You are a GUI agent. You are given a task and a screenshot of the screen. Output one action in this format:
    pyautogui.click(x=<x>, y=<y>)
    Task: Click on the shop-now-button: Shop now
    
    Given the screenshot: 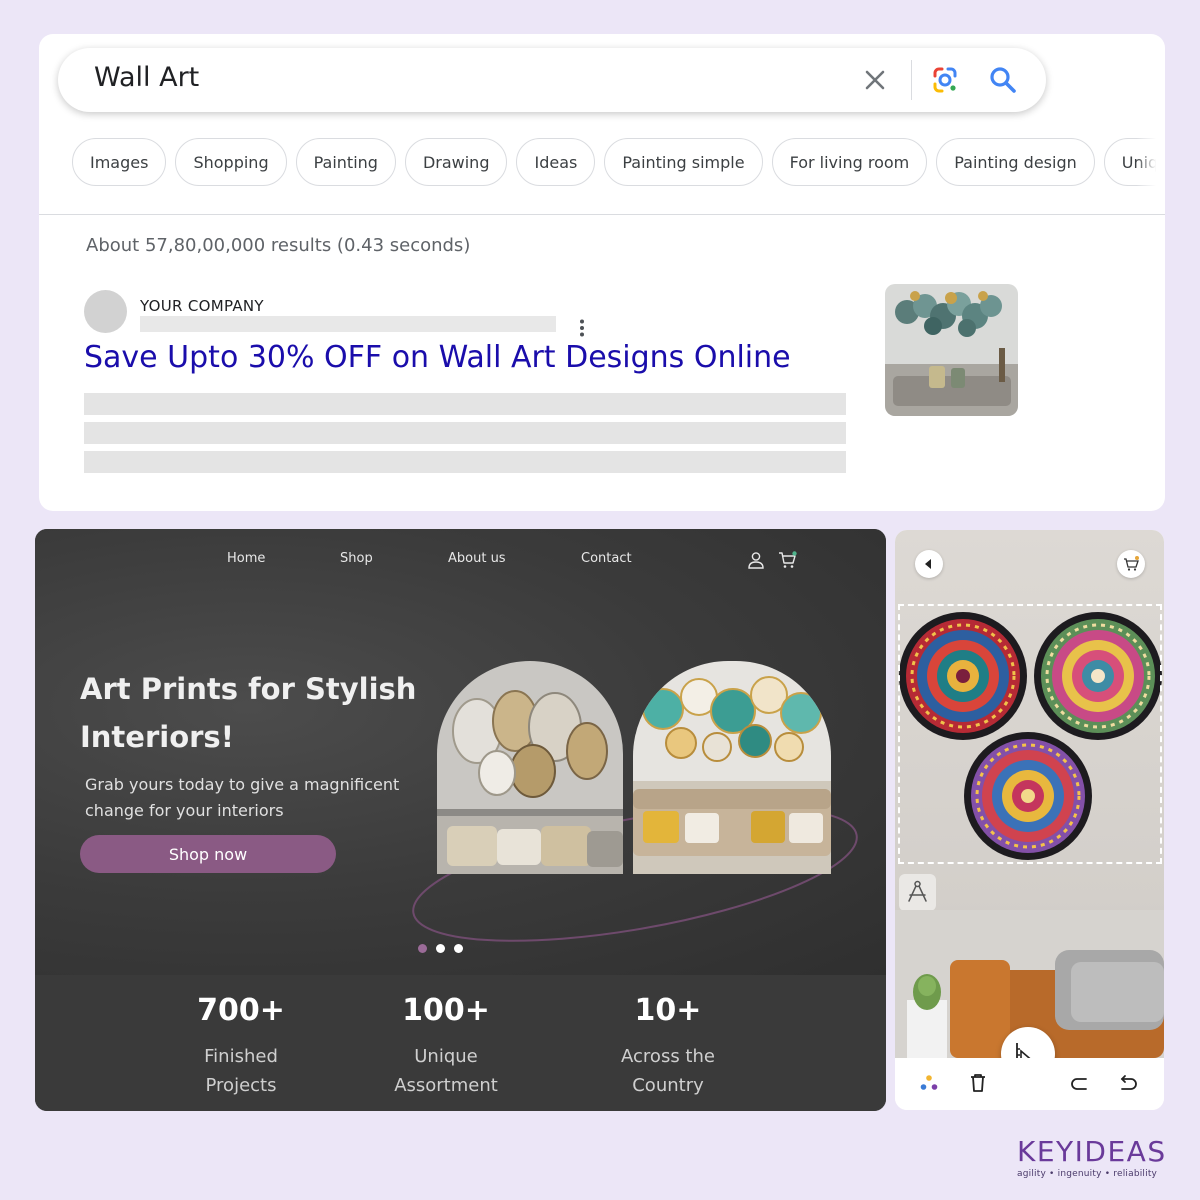 What is the action you would take?
    pyautogui.click(x=208, y=854)
    